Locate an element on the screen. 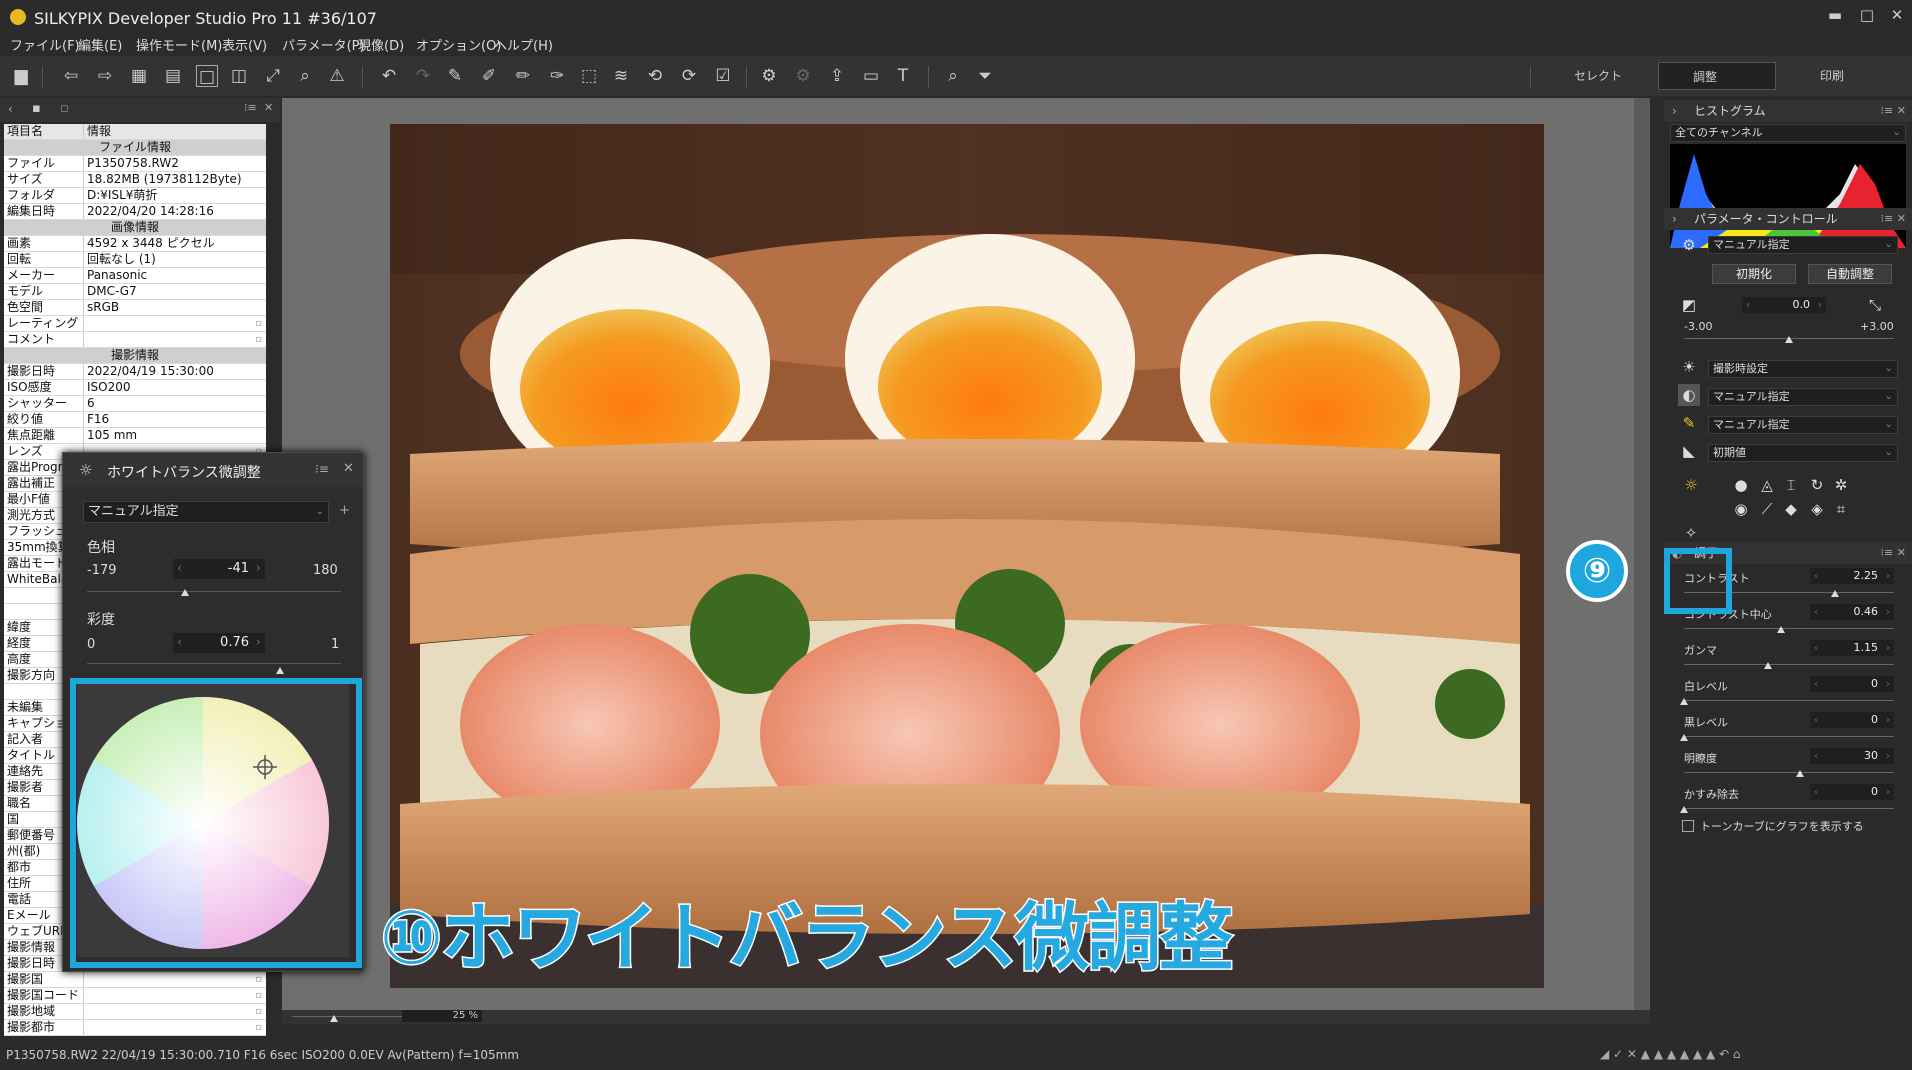  info-row: 絞り値 F16 is located at coordinates (135, 420).